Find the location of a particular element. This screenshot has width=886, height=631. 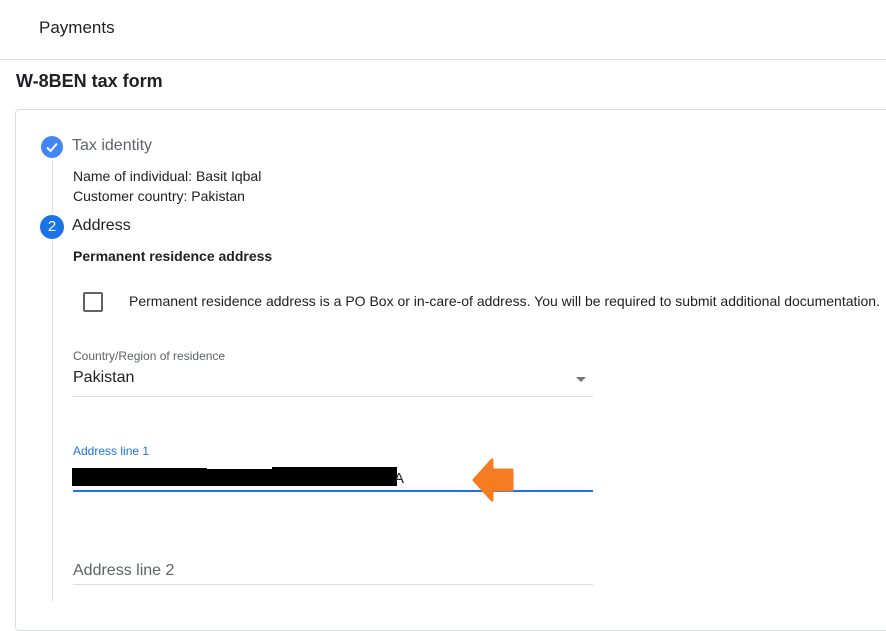

po-box-checkbox is located at coordinates (93, 302).